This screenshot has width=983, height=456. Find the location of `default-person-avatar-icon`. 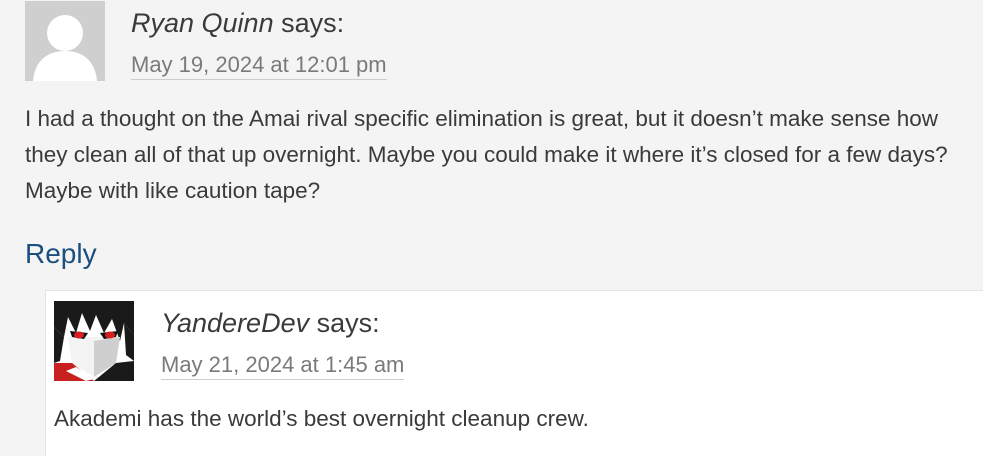

default-person-avatar-icon is located at coordinates (65, 41).